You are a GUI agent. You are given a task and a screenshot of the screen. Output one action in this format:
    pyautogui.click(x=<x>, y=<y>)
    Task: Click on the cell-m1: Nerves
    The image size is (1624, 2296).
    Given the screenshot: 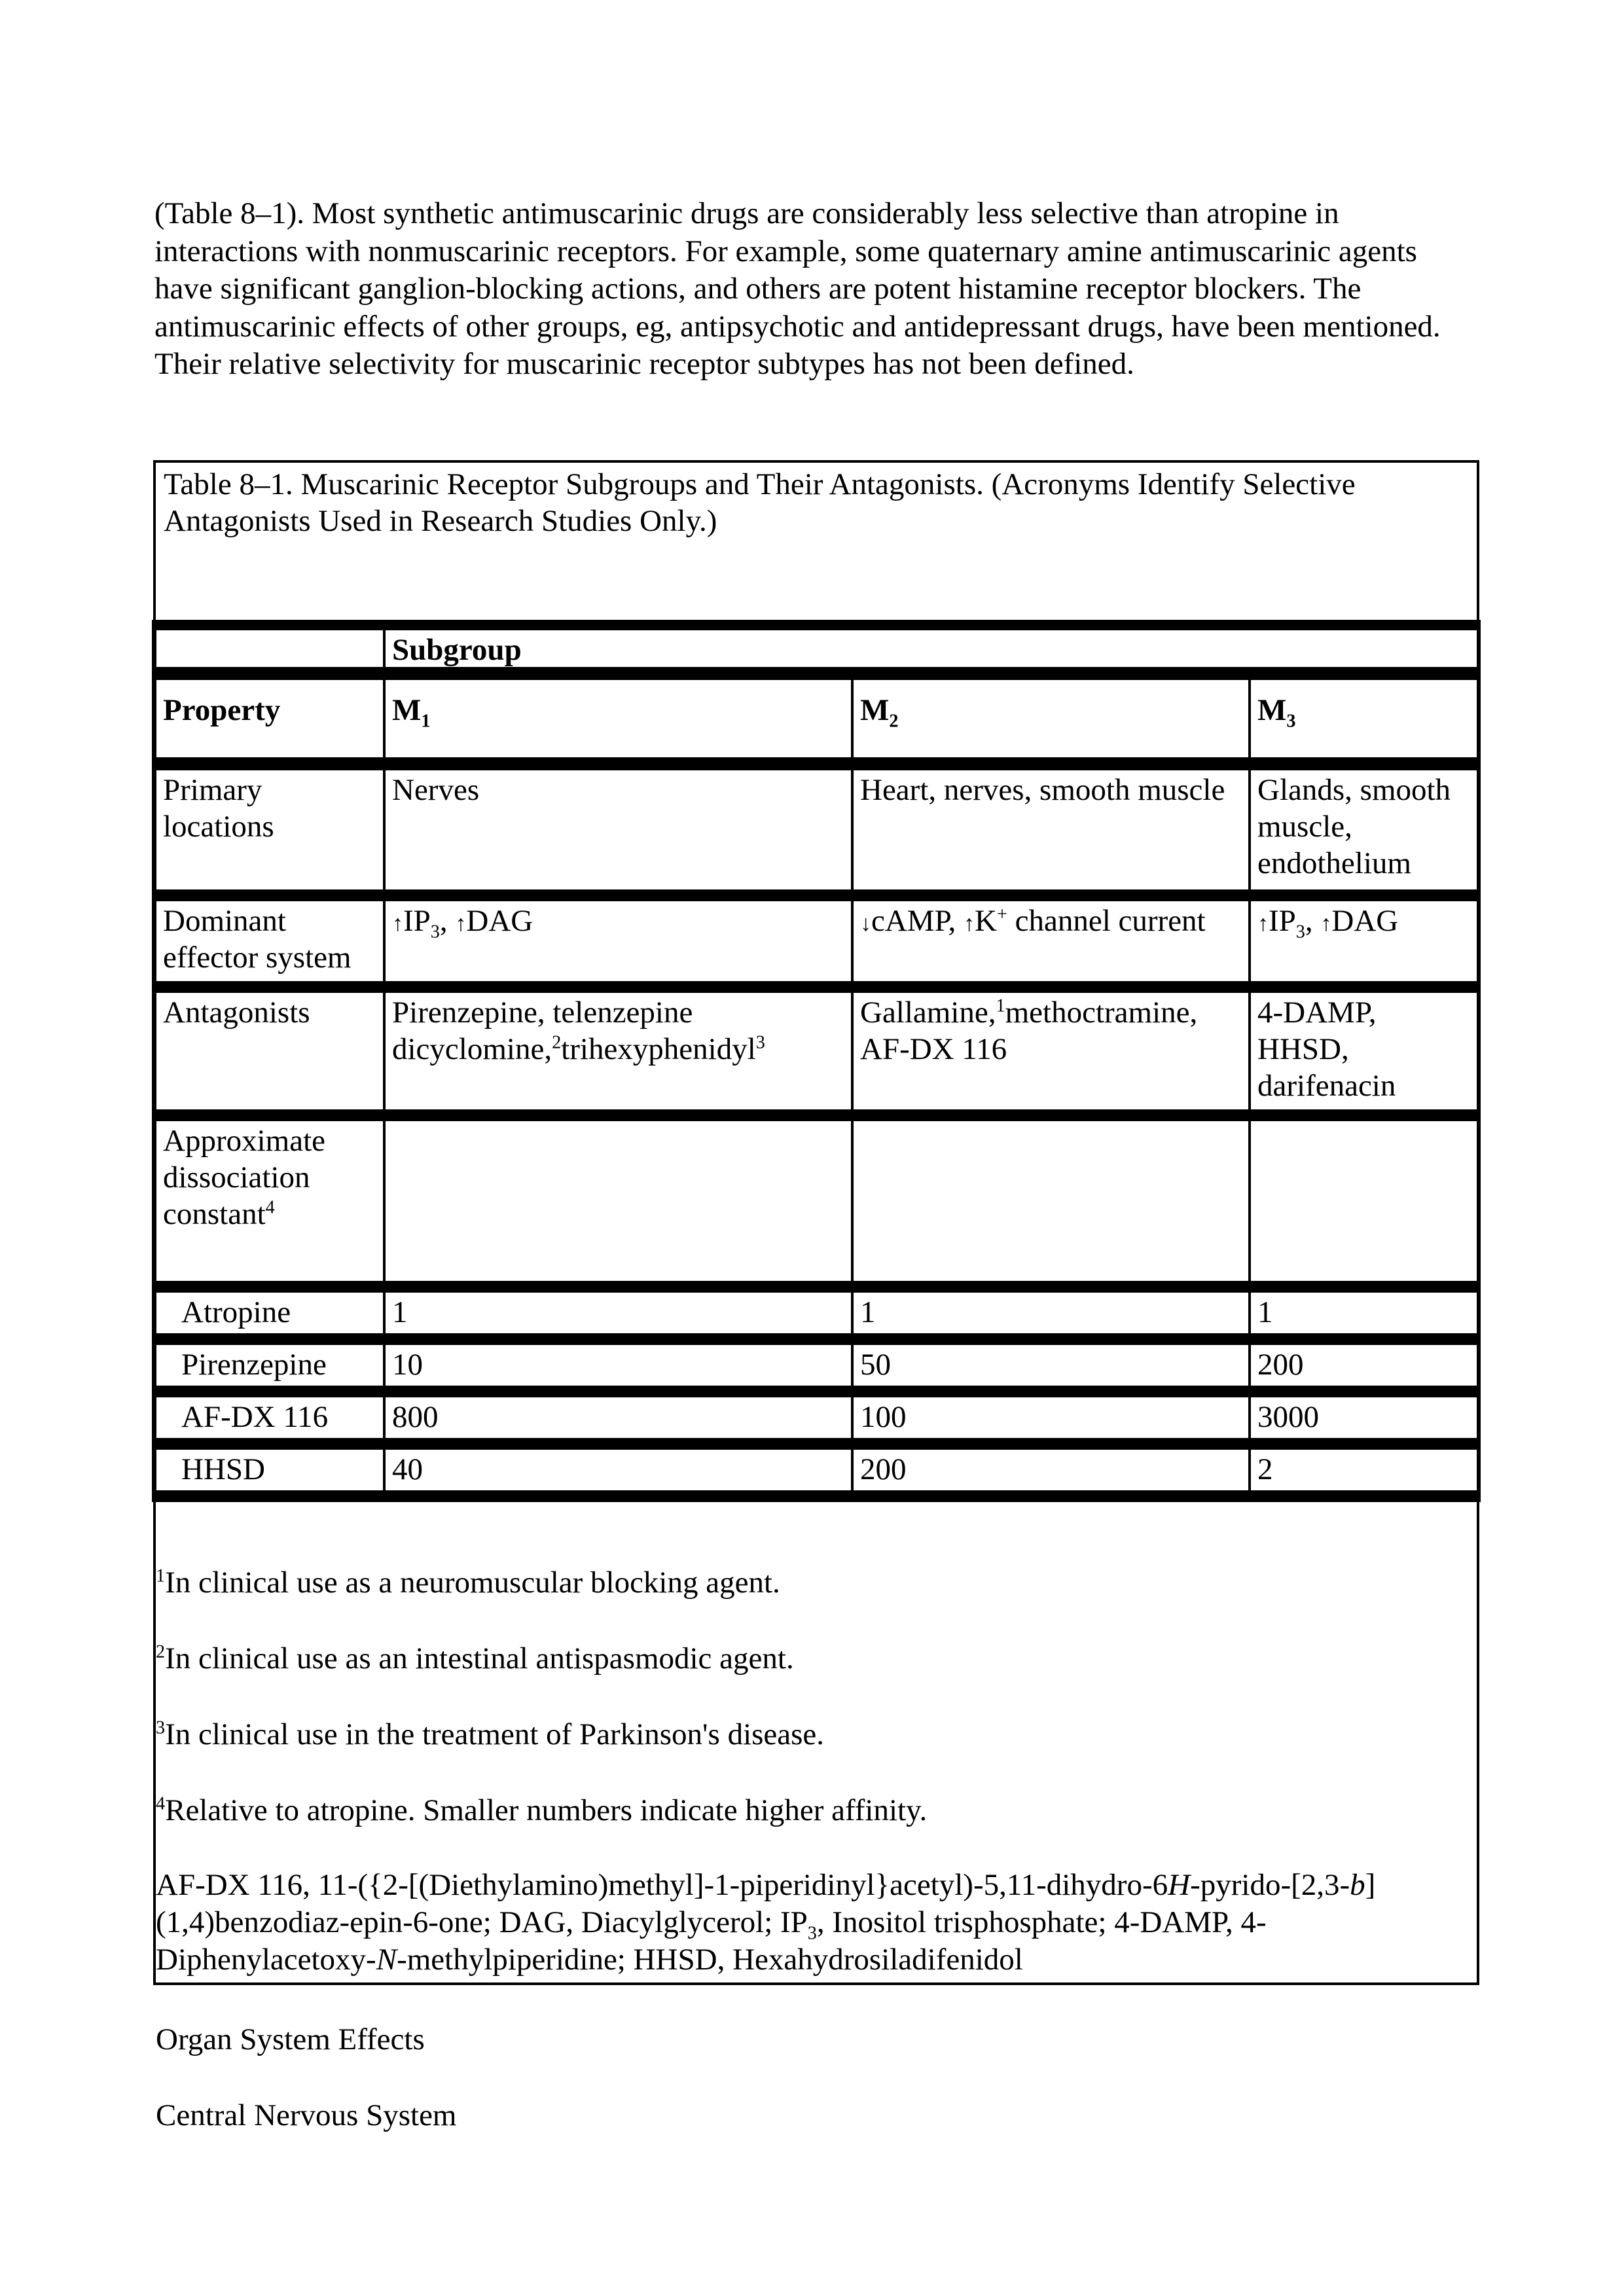 What is the action you would take?
    pyautogui.click(x=617, y=829)
    